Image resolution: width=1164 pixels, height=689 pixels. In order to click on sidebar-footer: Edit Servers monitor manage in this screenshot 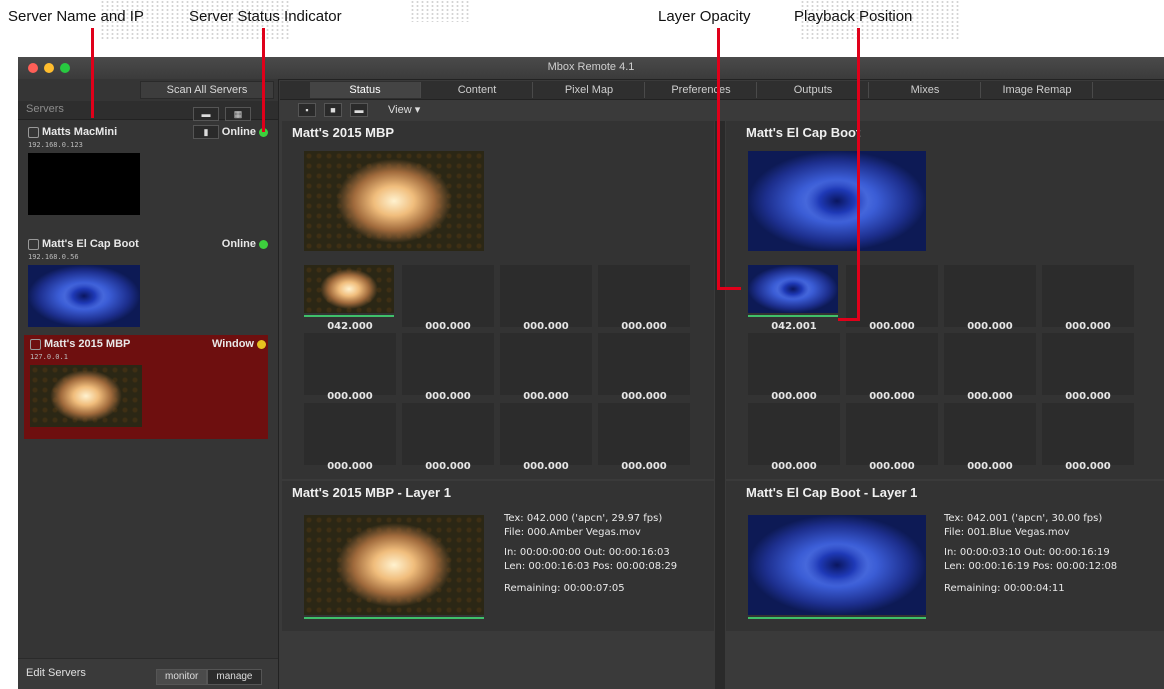, I will do `click(148, 673)`.